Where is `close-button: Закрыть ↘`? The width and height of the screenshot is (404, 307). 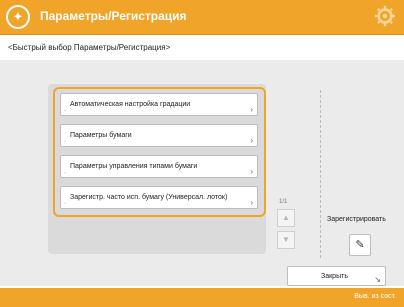 close-button: Закрыть ↘ is located at coordinates (336, 276).